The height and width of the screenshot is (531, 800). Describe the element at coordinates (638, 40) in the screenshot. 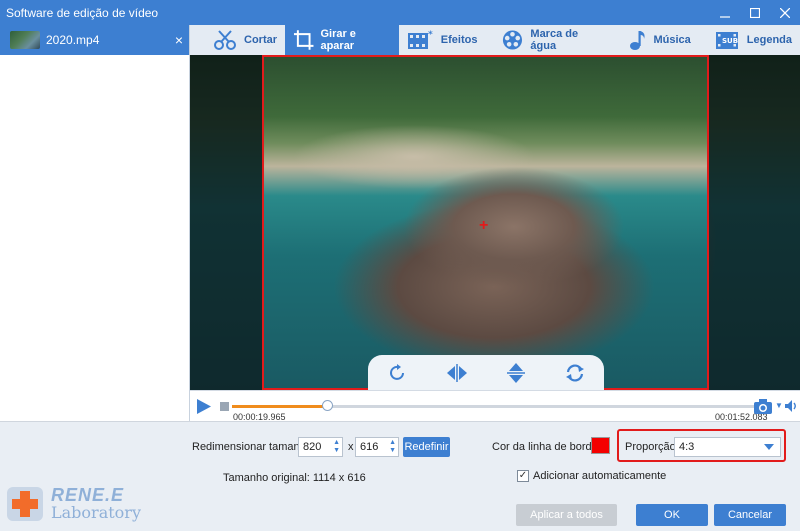

I see `music-note-icon` at that location.